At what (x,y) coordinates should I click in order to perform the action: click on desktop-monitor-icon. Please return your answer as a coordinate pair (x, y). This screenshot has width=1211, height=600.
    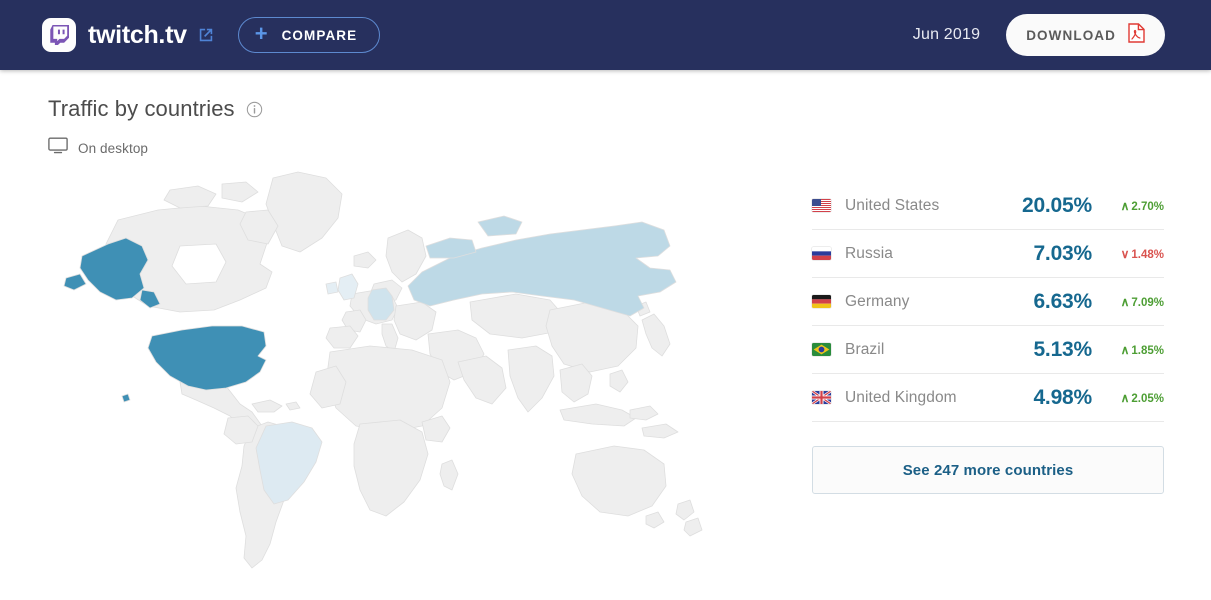
    Looking at the image, I should click on (58, 148).